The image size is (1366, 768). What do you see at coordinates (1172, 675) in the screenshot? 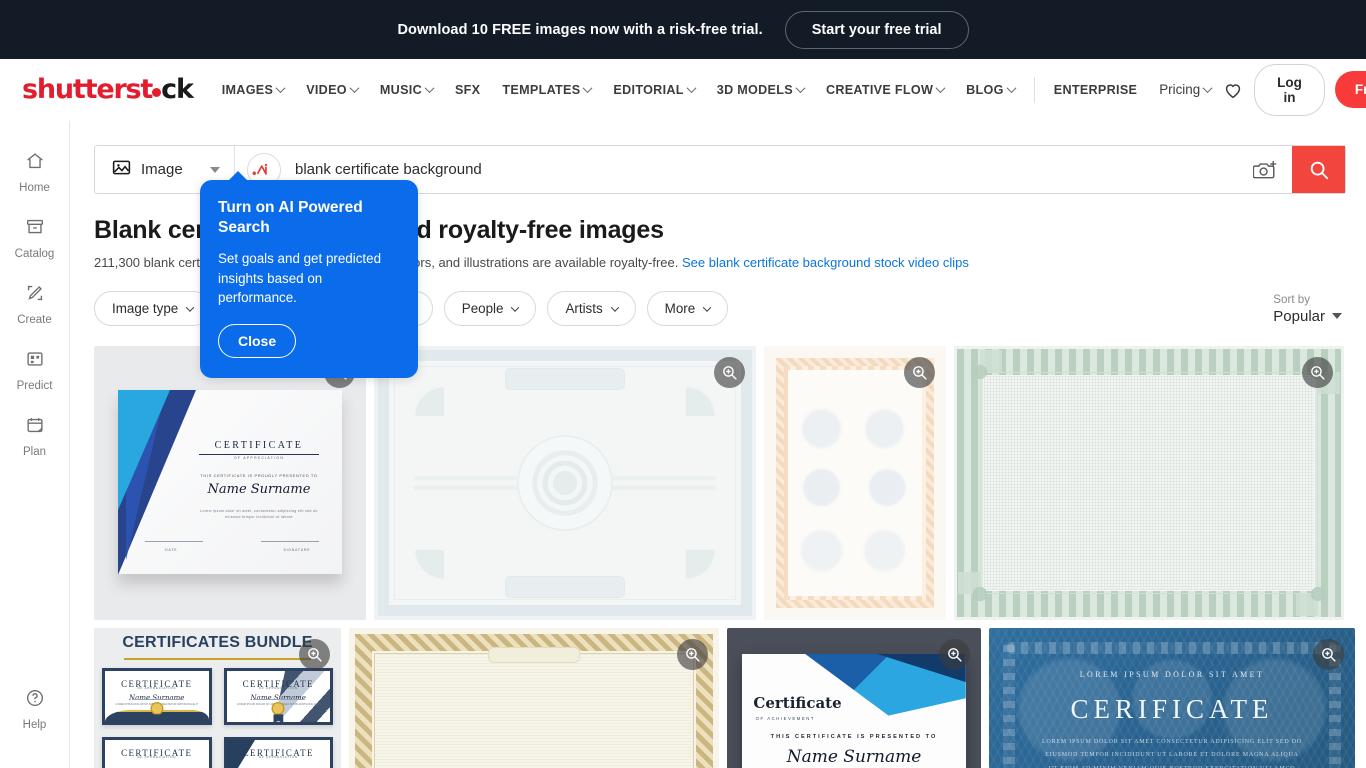
I see `certificate-top-line: LOREM IPSUM DOLOR SIT AMET` at bounding box center [1172, 675].